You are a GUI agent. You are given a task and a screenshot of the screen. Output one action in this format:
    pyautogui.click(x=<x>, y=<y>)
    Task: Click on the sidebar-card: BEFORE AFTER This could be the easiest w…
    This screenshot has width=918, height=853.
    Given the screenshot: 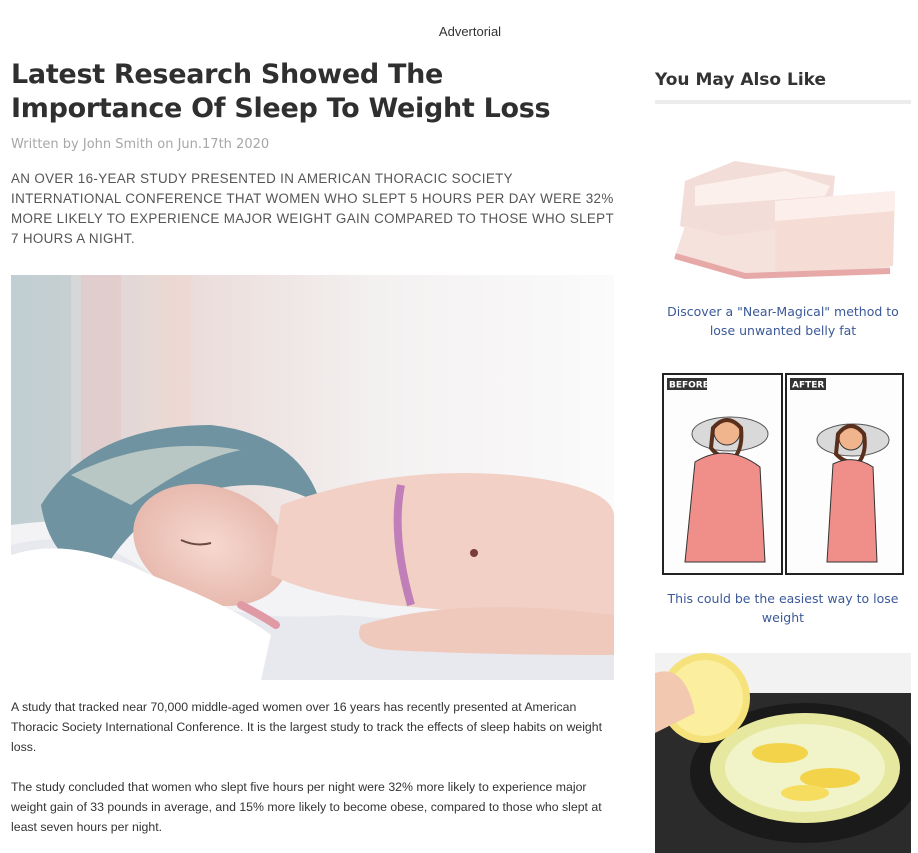 What is the action you would take?
    pyautogui.click(x=783, y=499)
    